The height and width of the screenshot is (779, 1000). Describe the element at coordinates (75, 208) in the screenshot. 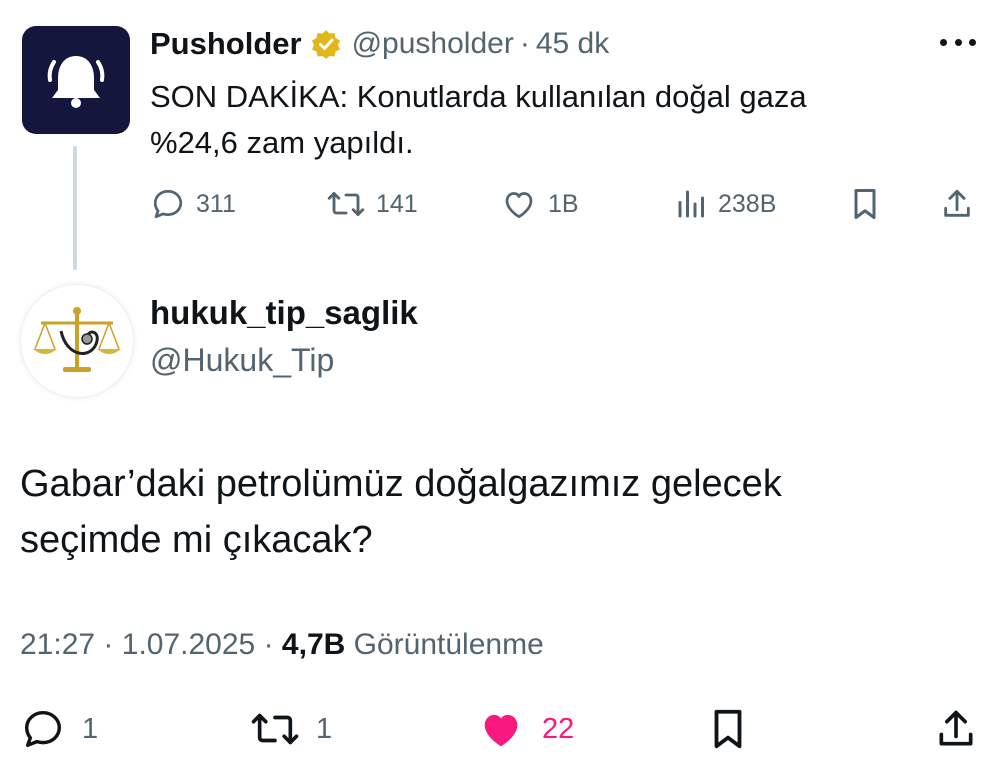

I see `thread-connector` at that location.